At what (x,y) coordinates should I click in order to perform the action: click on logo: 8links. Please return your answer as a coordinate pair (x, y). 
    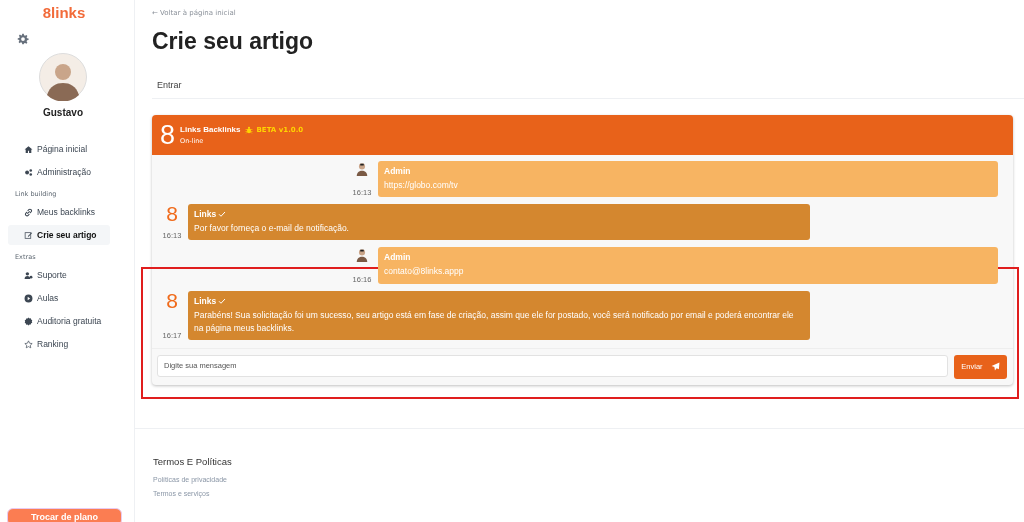
    Looking at the image, I should click on (64, 12).